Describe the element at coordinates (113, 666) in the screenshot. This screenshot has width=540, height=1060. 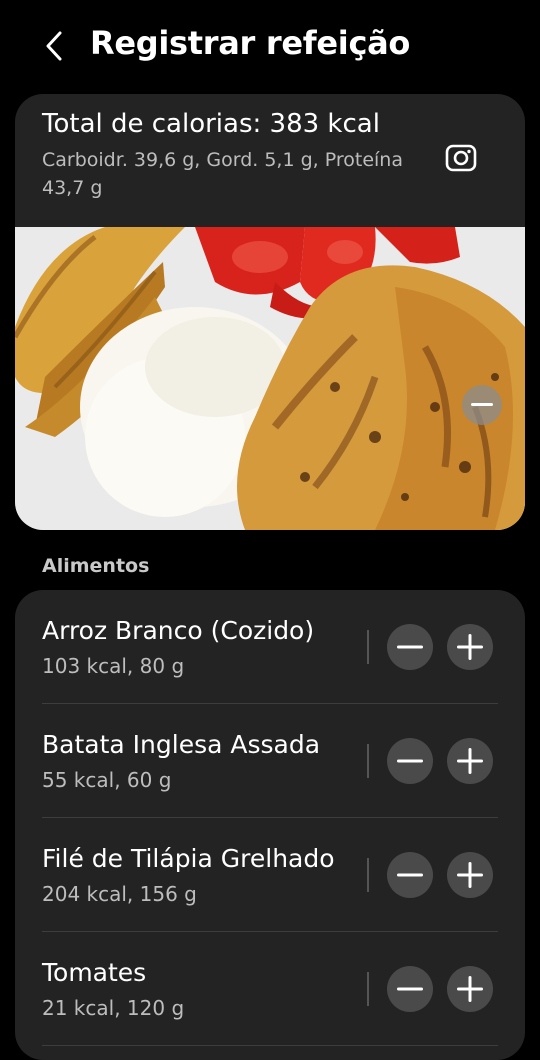
I see `food-meta: 103 kcal, 80 g` at that location.